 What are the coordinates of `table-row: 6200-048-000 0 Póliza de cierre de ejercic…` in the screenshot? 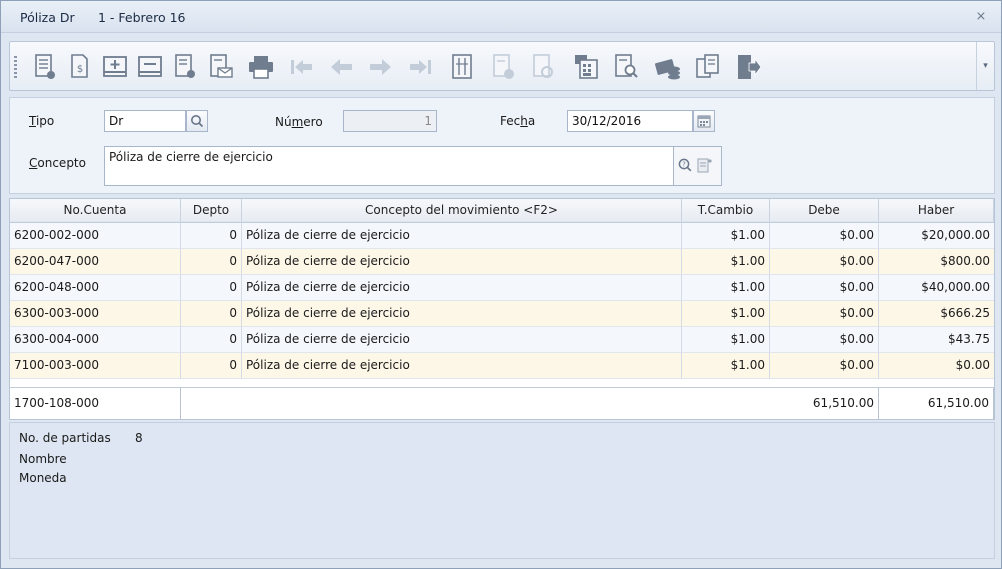 It's located at (502, 288).